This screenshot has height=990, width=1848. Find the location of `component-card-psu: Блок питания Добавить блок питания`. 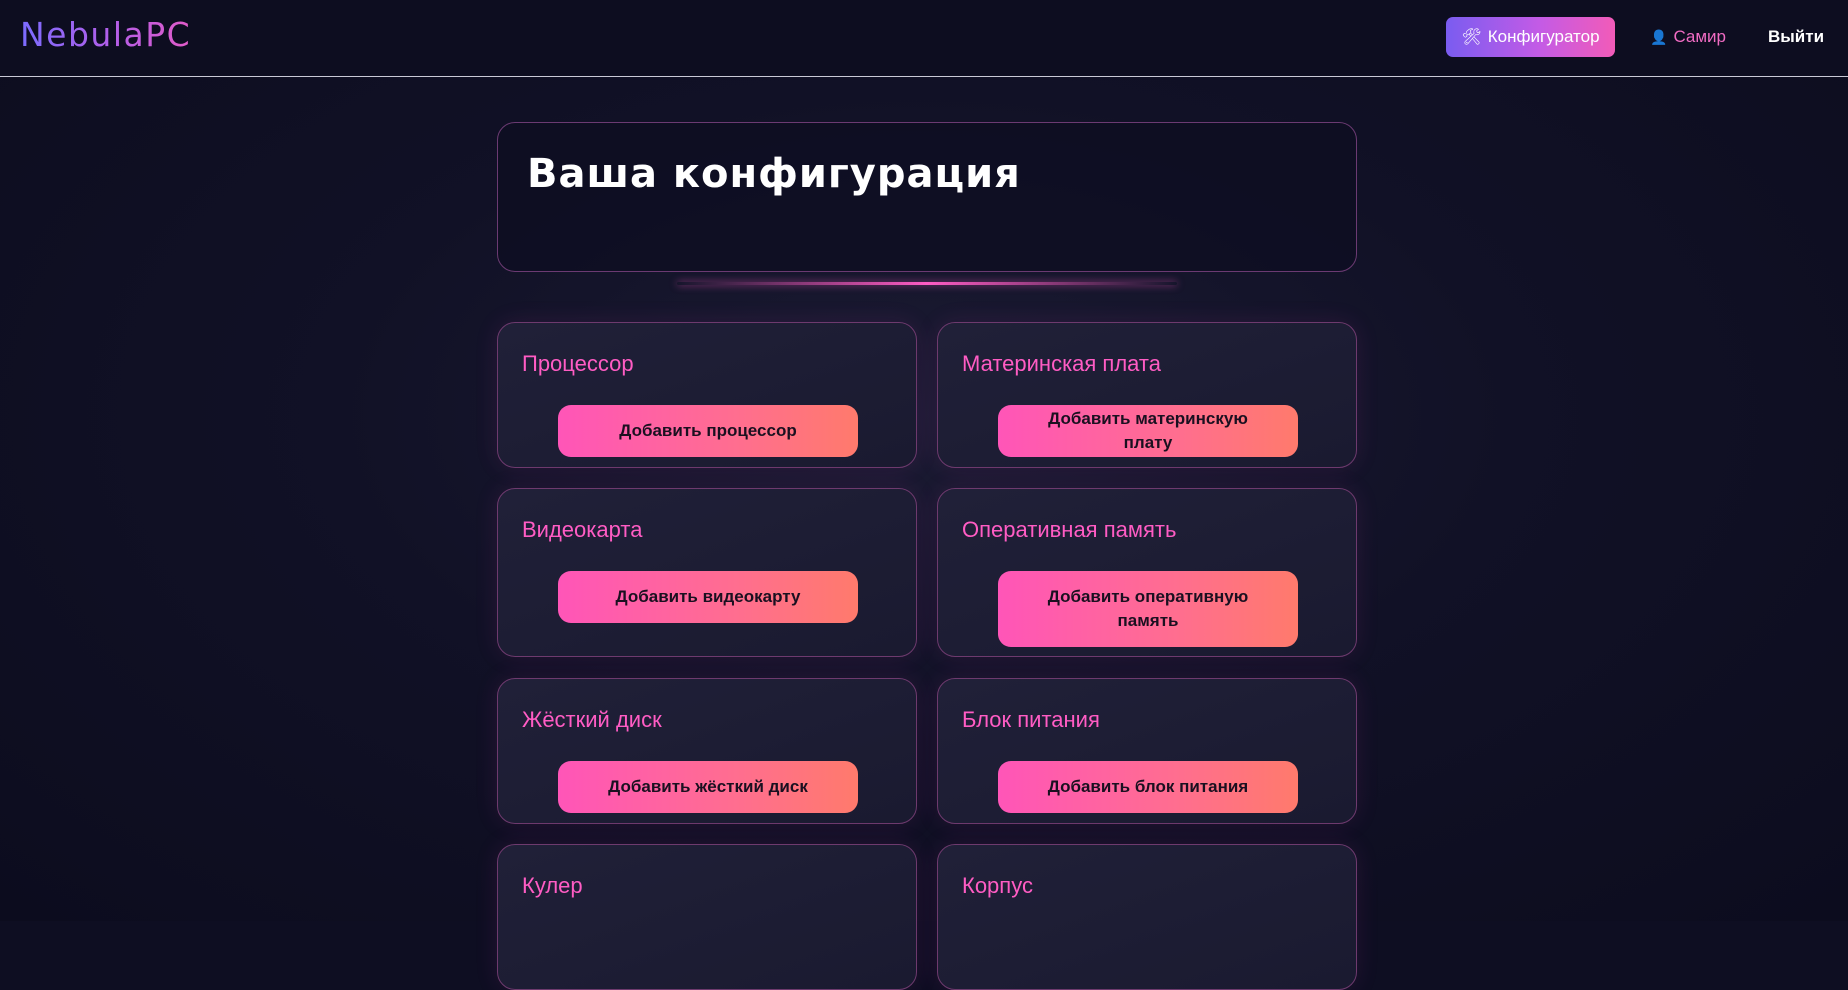

component-card-psu: Блок питания Добавить блок питания is located at coordinates (1147, 751).